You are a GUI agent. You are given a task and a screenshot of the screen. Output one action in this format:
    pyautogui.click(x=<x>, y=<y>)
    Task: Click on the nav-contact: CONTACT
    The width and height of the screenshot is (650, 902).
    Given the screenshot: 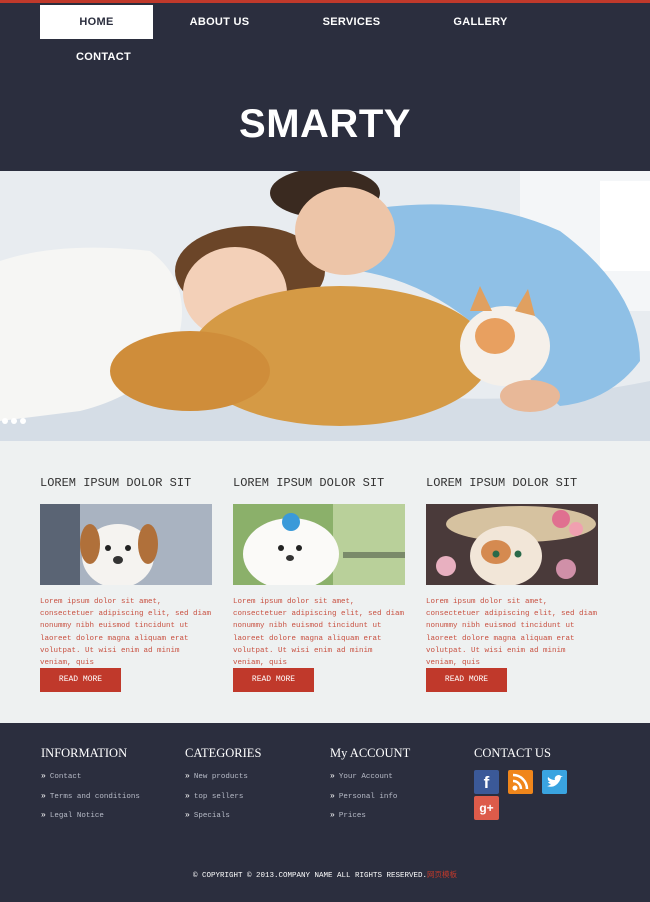 What is the action you would take?
    pyautogui.click(x=103, y=57)
    